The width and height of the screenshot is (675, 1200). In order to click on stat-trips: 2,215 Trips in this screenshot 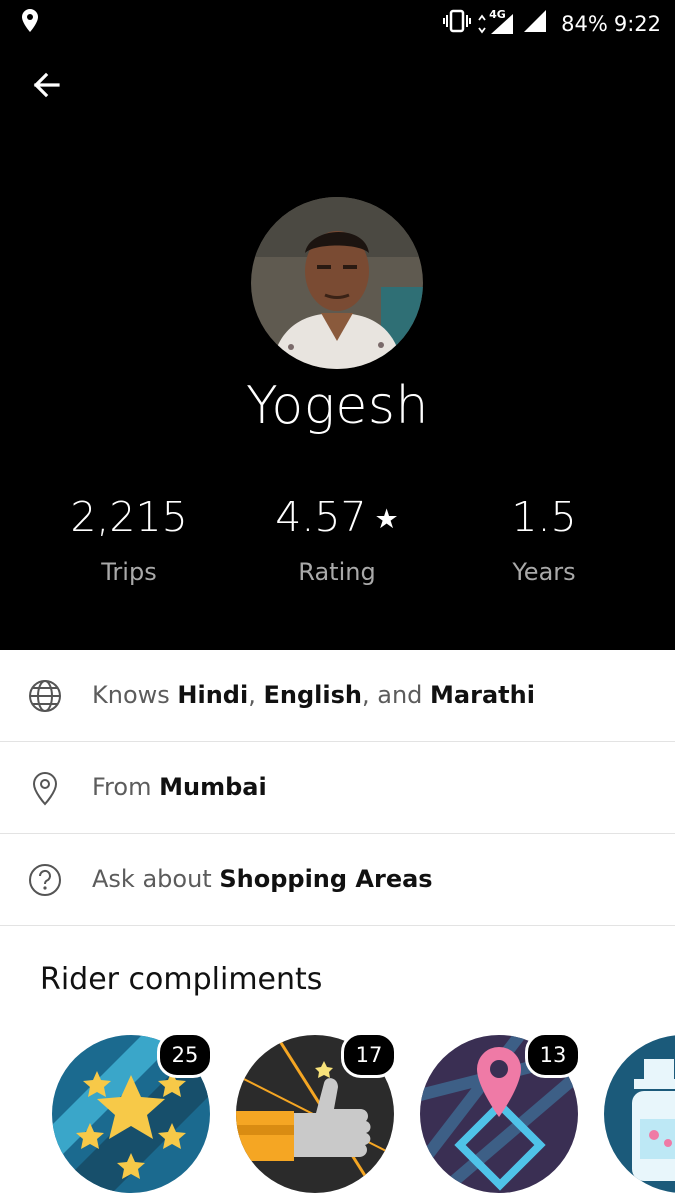, I will do `click(129, 538)`.